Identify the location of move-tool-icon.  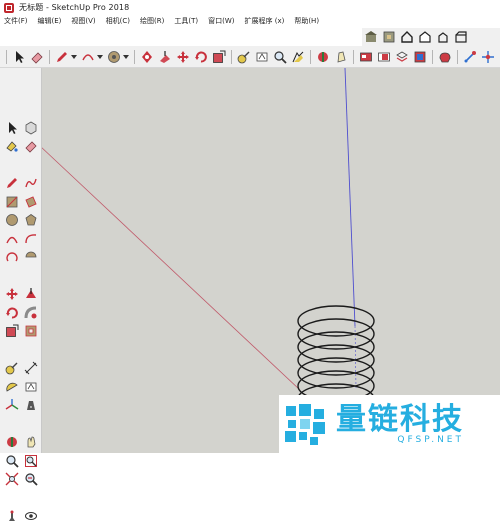
(11, 294).